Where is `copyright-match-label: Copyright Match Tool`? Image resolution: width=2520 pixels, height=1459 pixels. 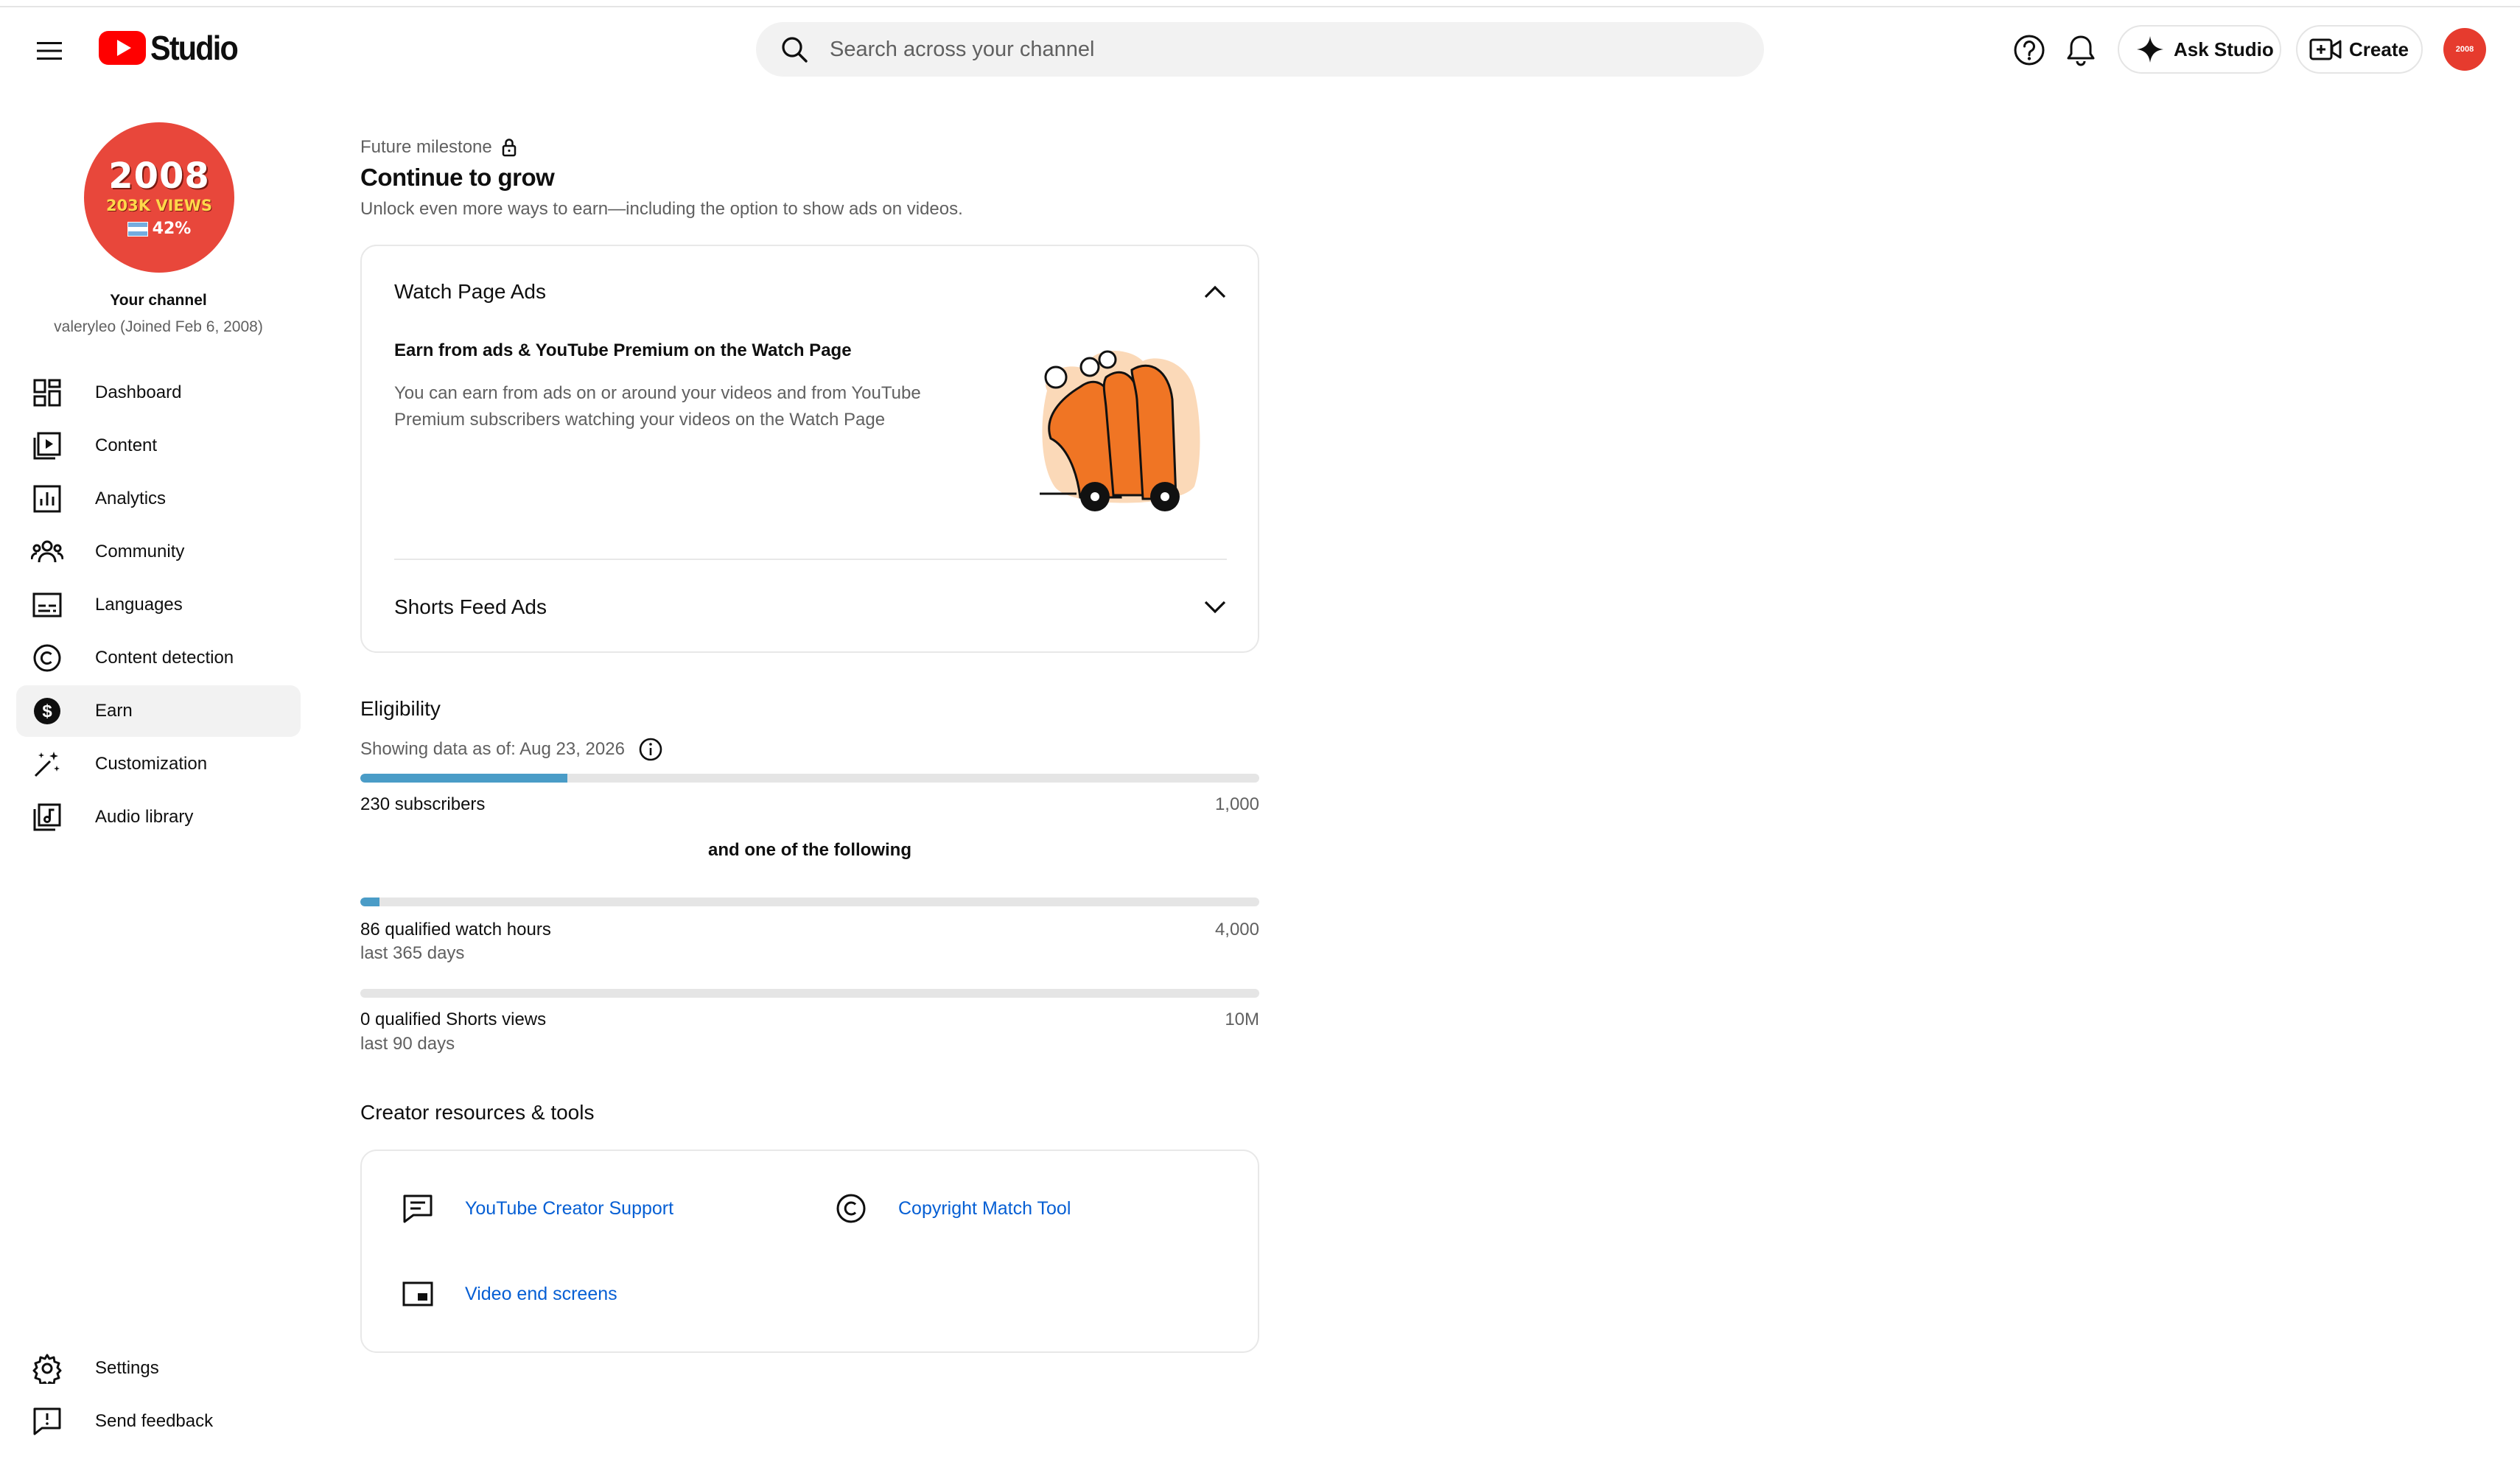
copyright-match-label: Copyright Match Tool is located at coordinates (984, 1208).